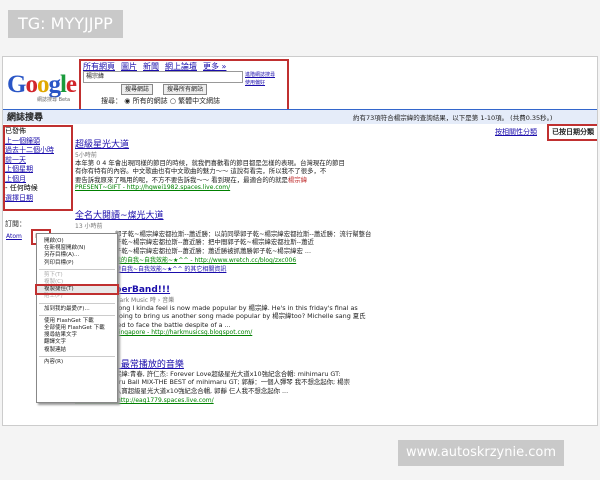 This screenshot has height=480, width=600. What do you see at coordinates (260, 75) in the screenshot?
I see `advanced-blog-search-link: 進階網誌搜尋` at bounding box center [260, 75].